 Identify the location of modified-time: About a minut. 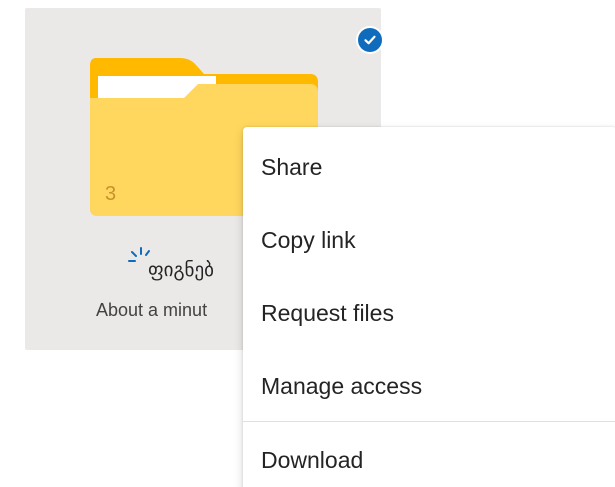
(152, 310).